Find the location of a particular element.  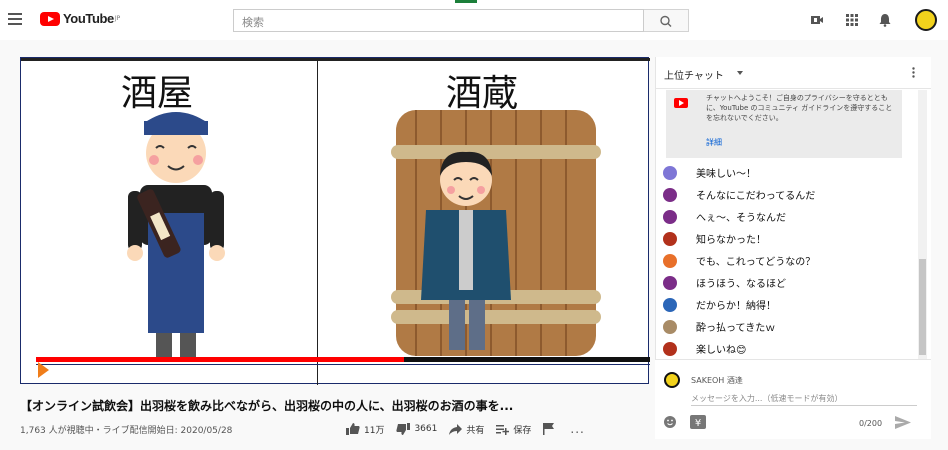

chat-message-text: 酔っ払ってきたｗ is located at coordinates (736, 326).